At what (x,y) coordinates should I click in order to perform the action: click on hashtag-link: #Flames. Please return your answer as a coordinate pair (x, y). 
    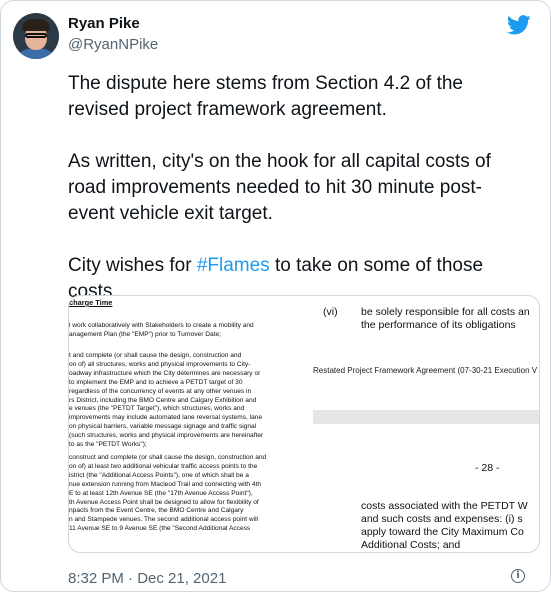
    Looking at the image, I should click on (233, 265).